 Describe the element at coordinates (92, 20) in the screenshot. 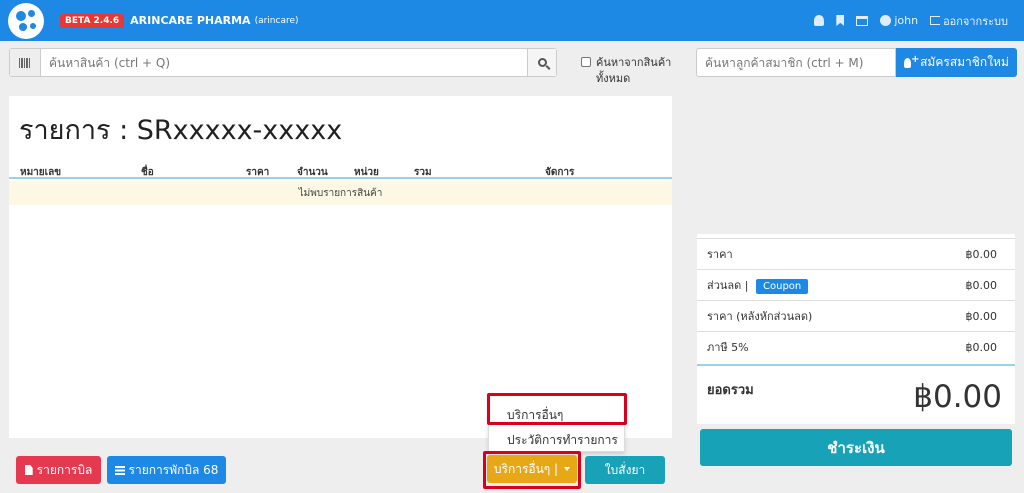

I see `version-badge: BETA 2.4.6` at that location.